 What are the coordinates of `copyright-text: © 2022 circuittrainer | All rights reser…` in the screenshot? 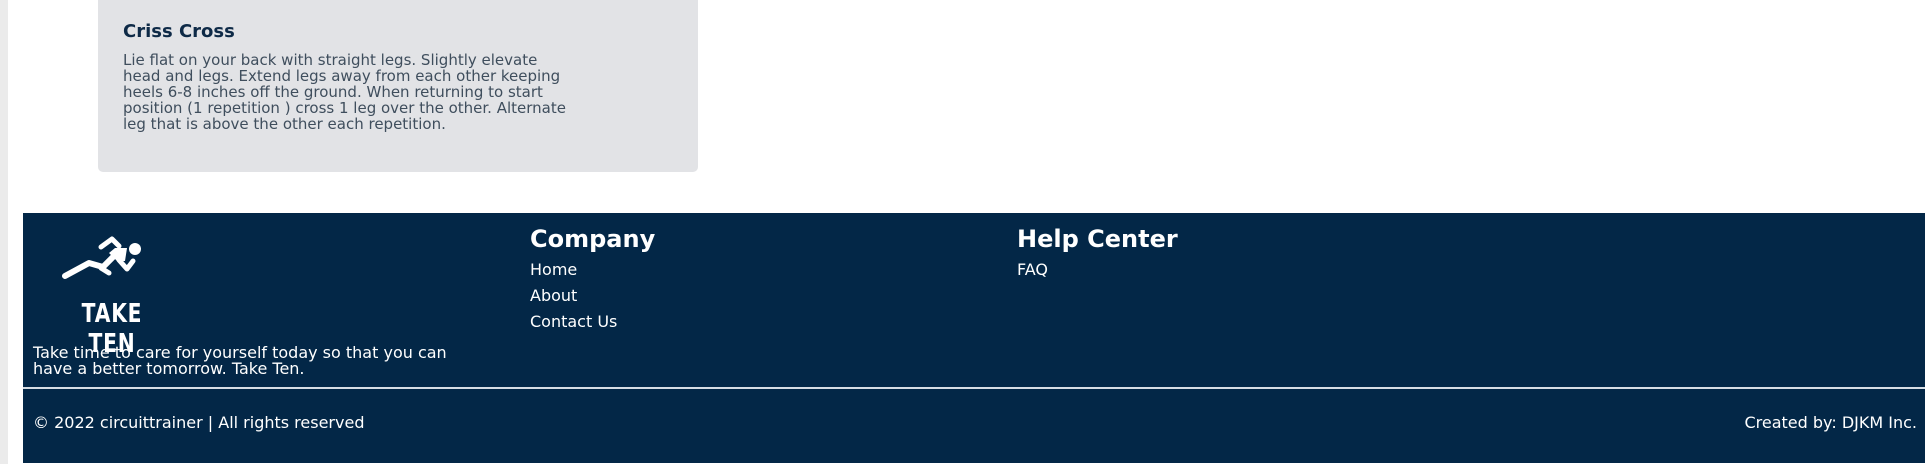 It's located at (199, 422).